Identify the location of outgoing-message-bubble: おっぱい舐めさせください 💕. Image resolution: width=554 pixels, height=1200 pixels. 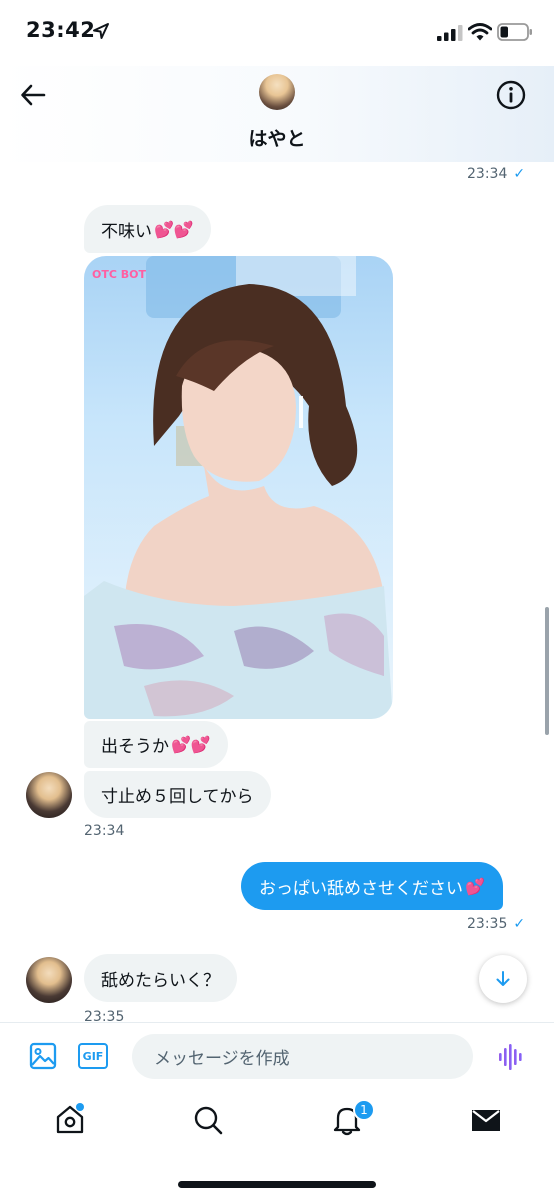
(372, 886).